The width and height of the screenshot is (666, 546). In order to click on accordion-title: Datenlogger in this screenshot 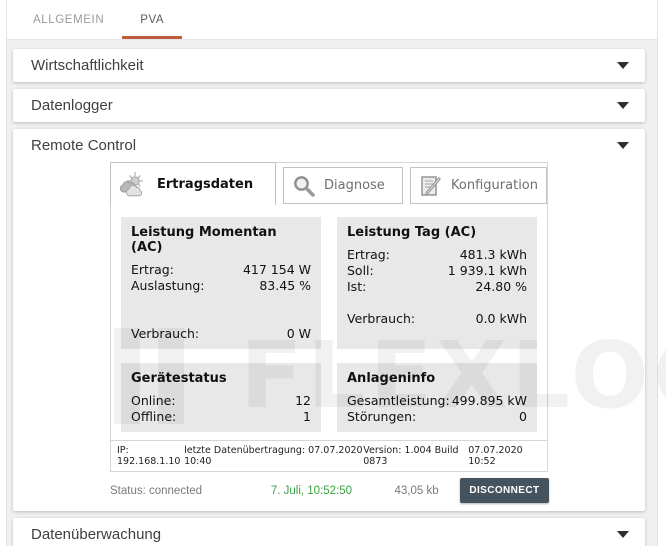, I will do `click(72, 105)`.